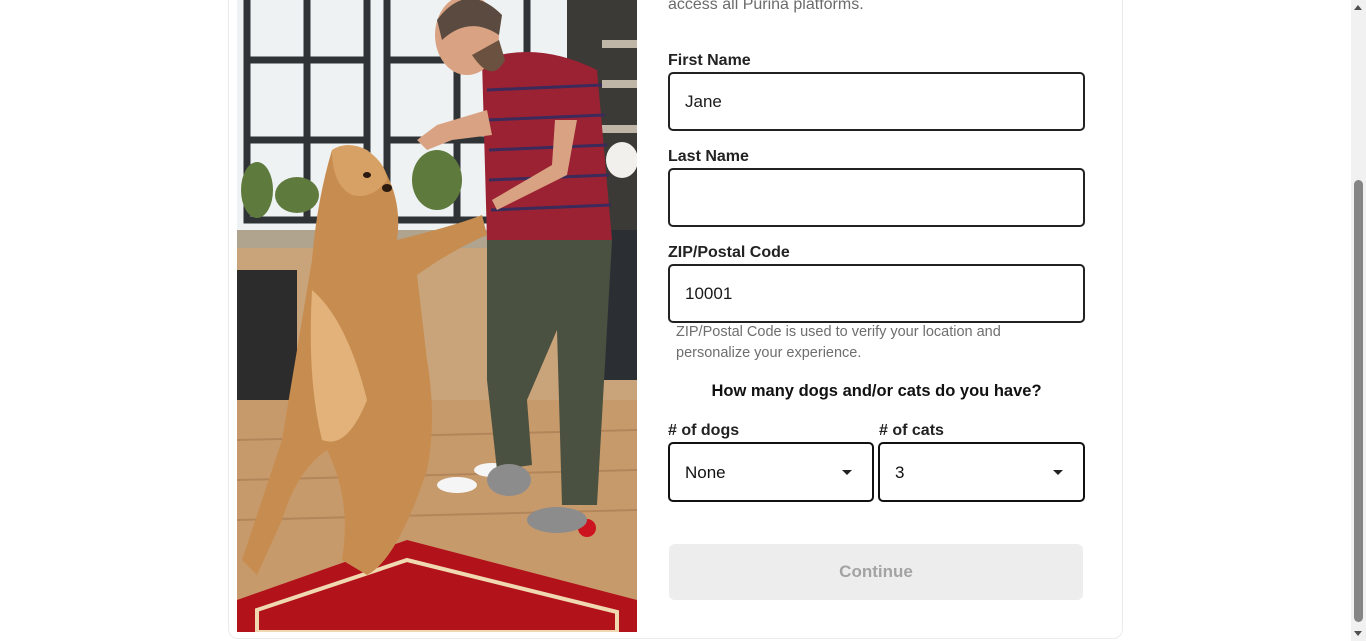  I want to click on continue-button: Continue, so click(876, 572).